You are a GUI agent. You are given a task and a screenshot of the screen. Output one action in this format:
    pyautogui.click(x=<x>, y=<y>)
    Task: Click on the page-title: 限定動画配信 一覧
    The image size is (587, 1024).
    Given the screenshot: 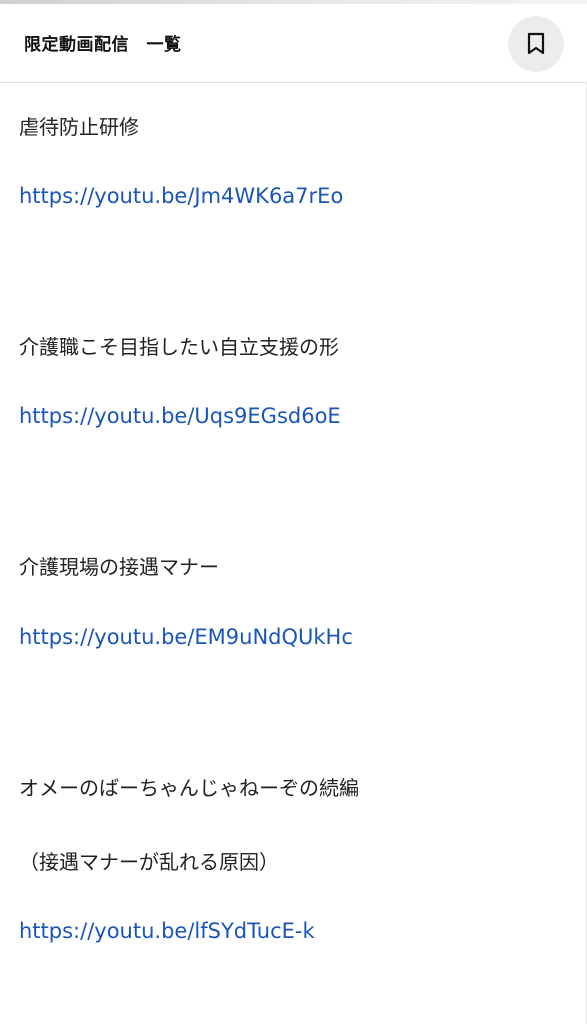 What is the action you would take?
    pyautogui.click(x=103, y=45)
    